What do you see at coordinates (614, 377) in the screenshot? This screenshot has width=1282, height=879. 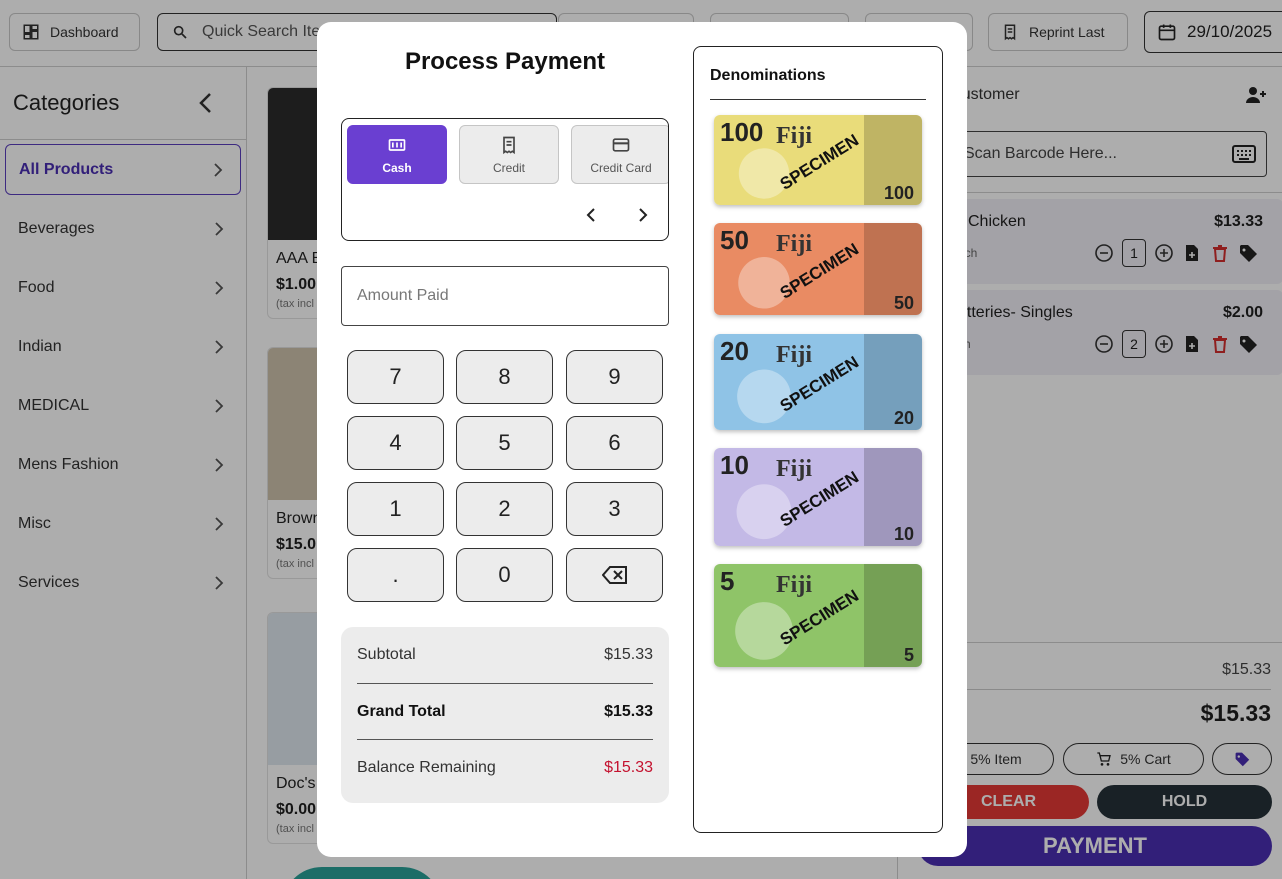 I see `keypad-key-9: 9` at bounding box center [614, 377].